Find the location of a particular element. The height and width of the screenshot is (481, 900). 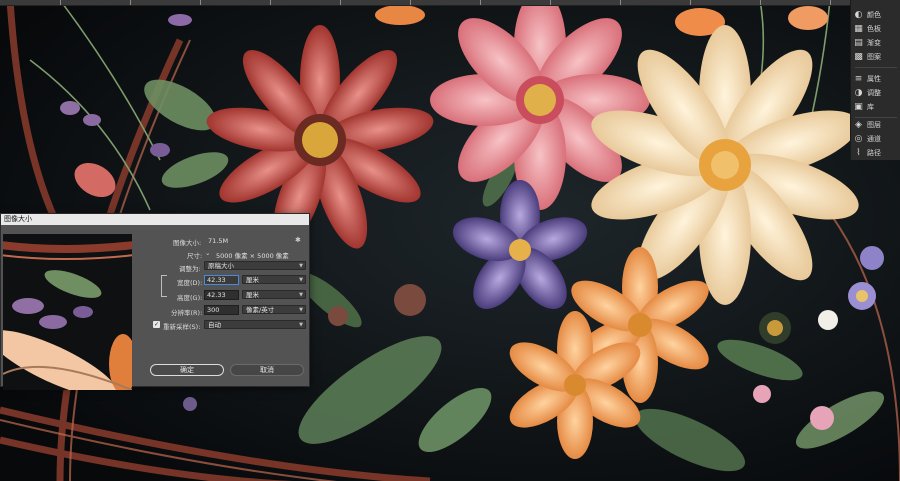

channels-icon: ◎ is located at coordinates (858, 139).